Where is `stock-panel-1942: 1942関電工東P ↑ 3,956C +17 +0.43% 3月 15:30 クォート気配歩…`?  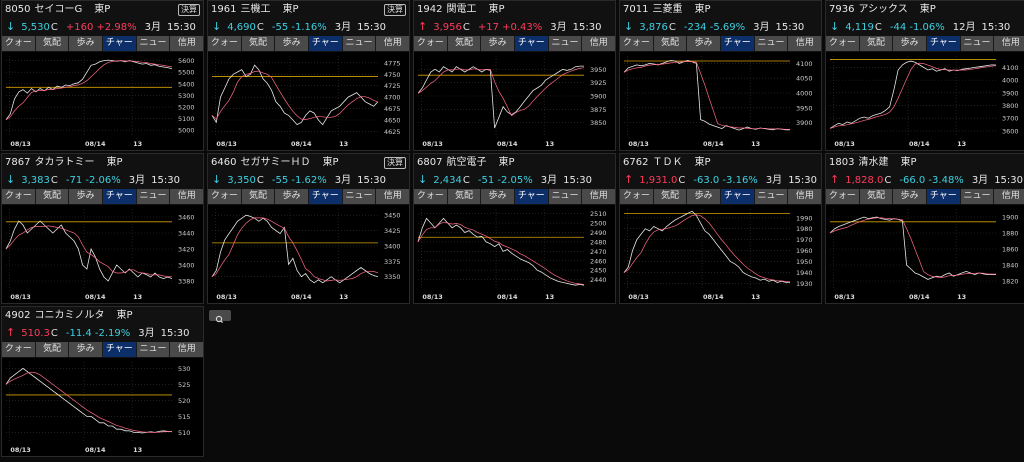
stock-panel-1942: 1942関電工東P ↑ 3,956C +17 +0.43% 3月 15:30 クォート気配歩… is located at coordinates (514, 75).